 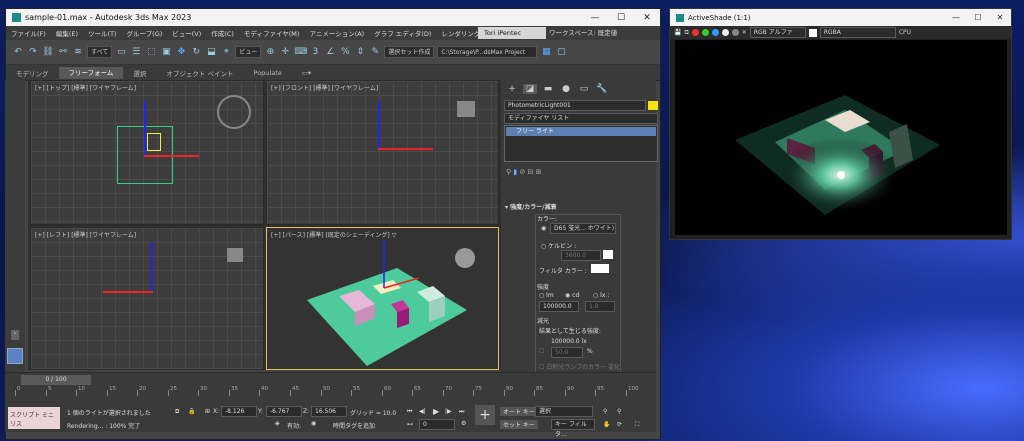 What do you see at coordinates (360, 52) in the screenshot?
I see `spinner-snap-icon: ⇕` at bounding box center [360, 52].